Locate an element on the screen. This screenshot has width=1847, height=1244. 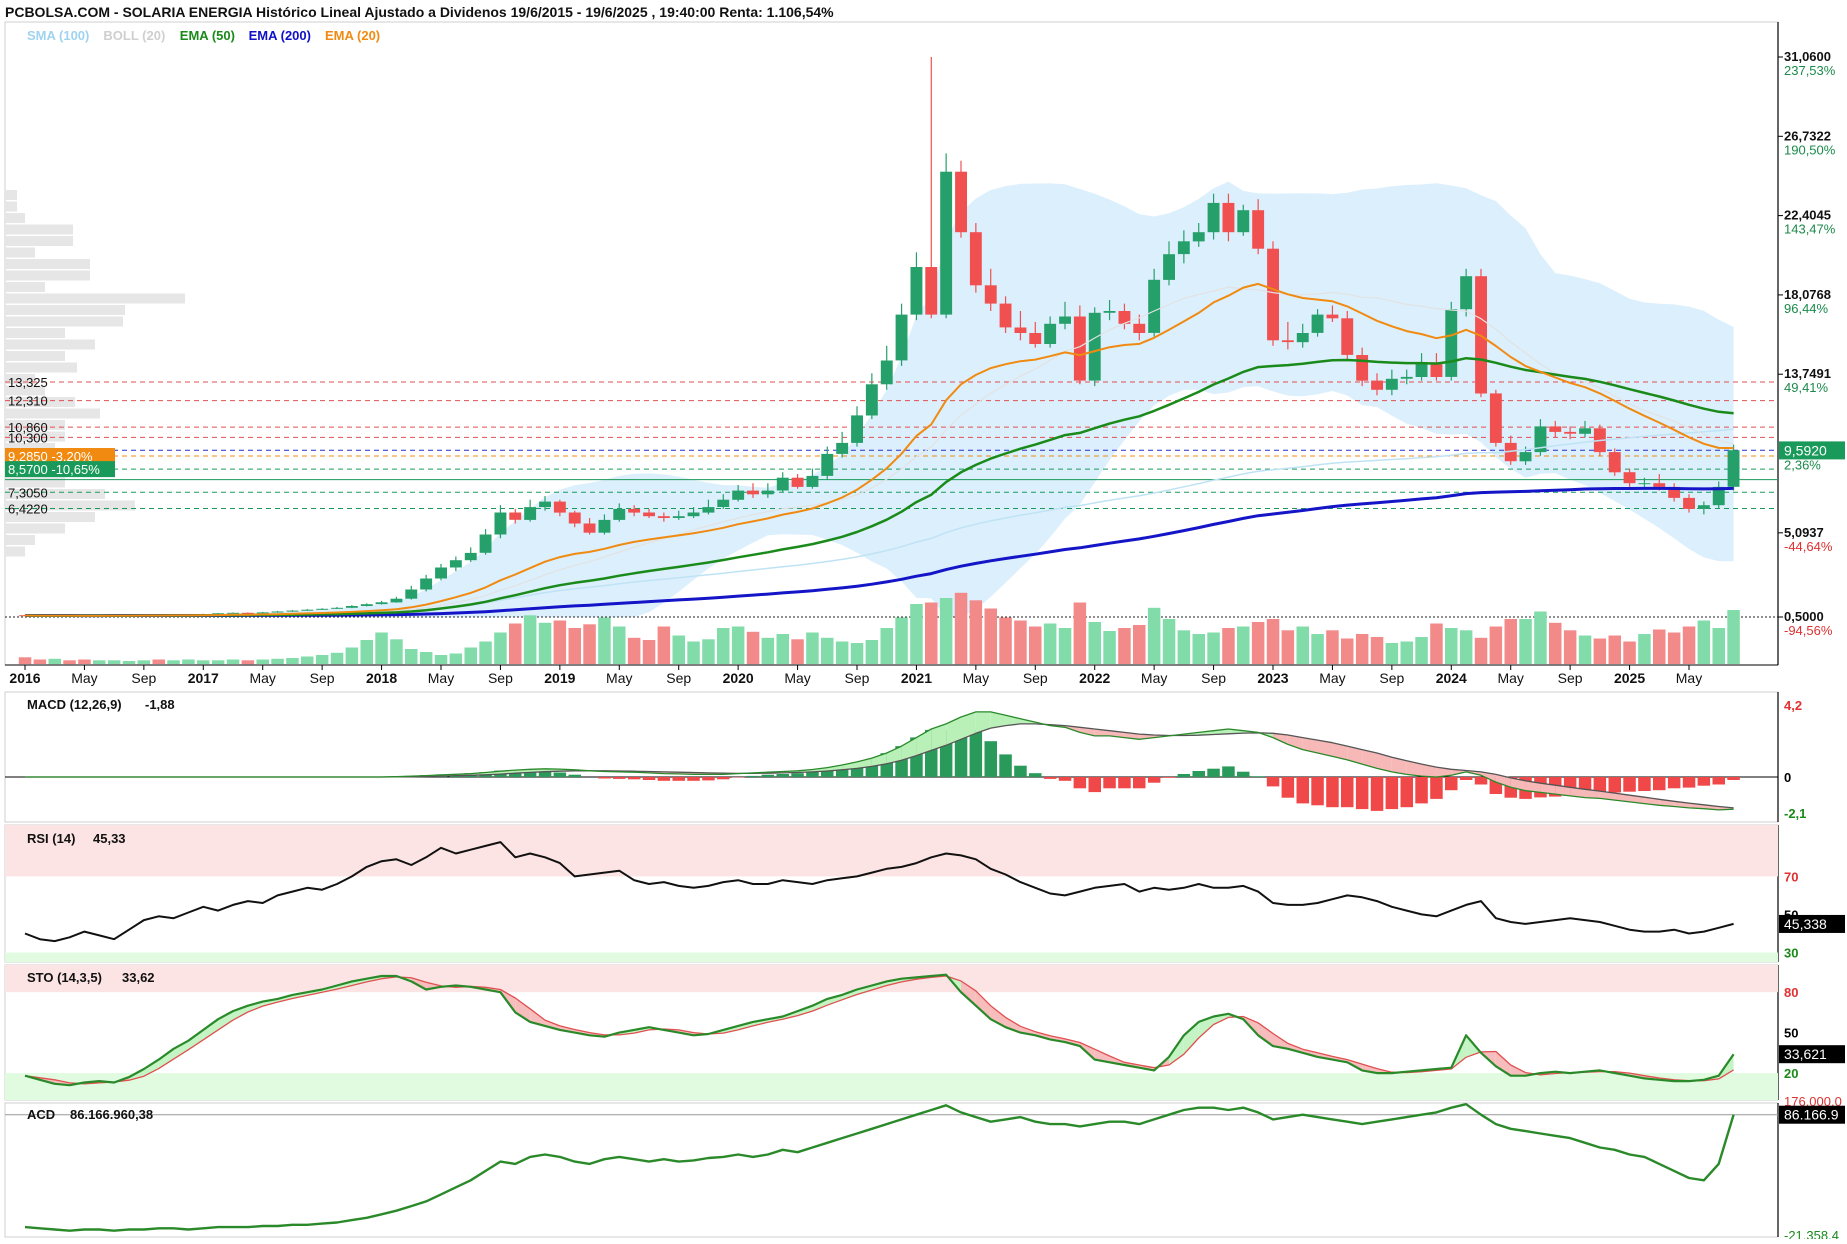
x-tick-label: 2019 is located at coordinates (559, 678).